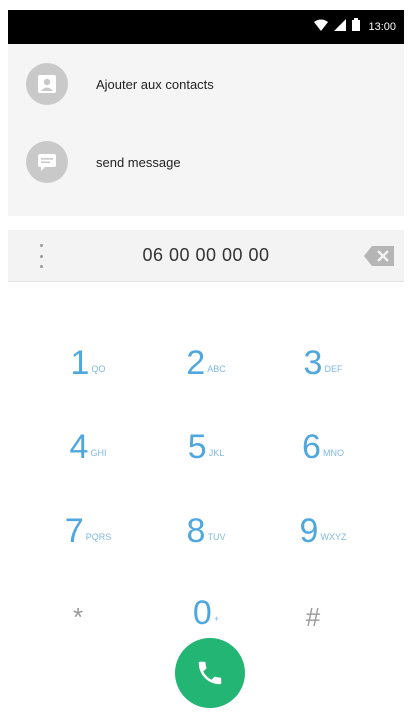 The image size is (412, 726). I want to click on key-1: 1 QO, so click(88, 345).